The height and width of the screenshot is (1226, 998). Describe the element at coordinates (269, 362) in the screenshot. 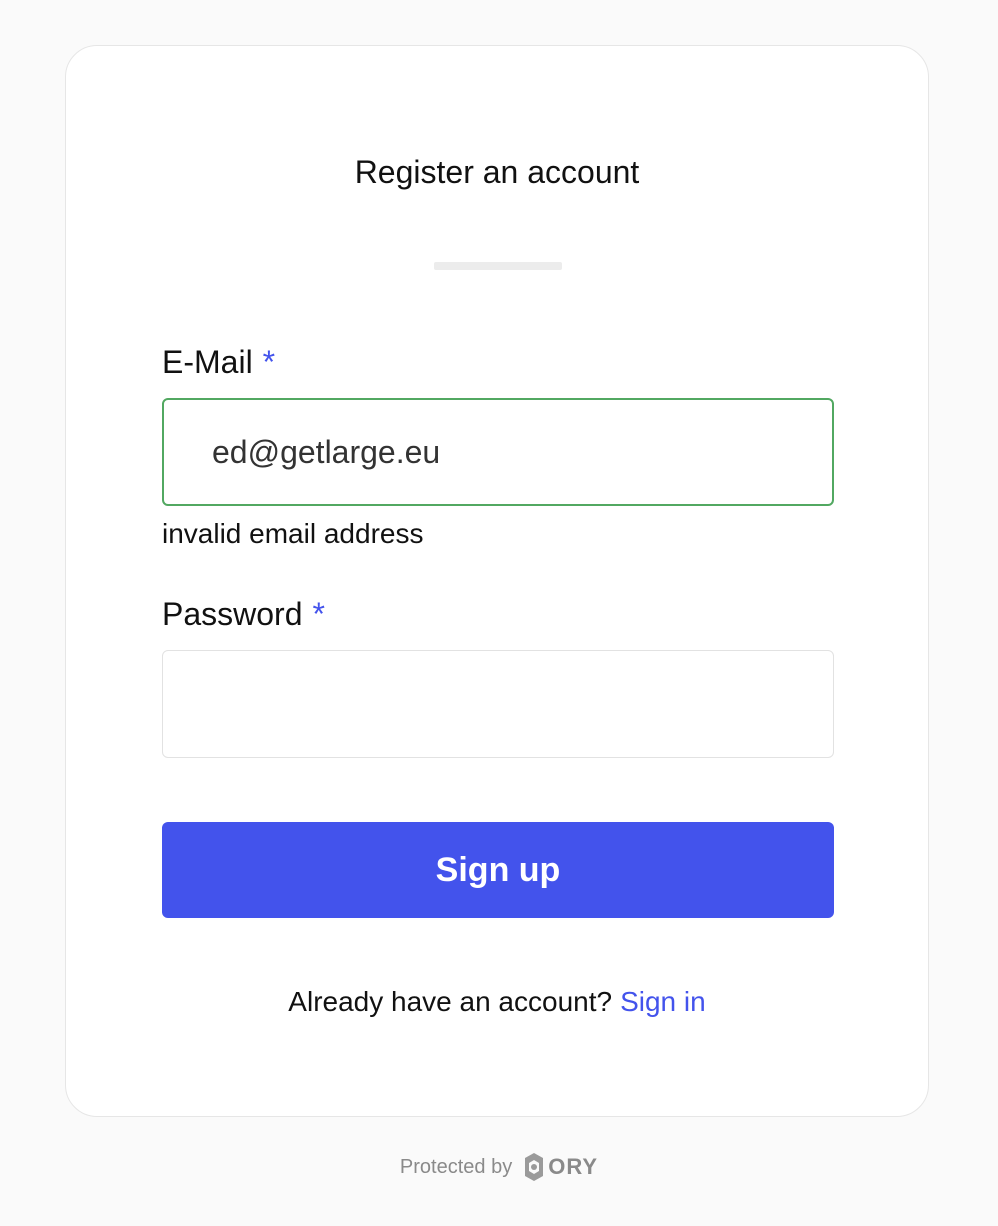

I see `email-required-marker: *` at that location.